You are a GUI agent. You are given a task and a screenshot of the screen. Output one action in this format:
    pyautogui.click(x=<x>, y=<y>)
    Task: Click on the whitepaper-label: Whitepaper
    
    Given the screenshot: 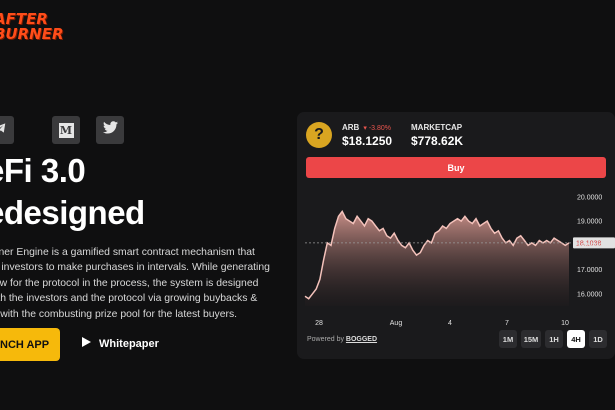 What is the action you would take?
    pyautogui.click(x=129, y=343)
    